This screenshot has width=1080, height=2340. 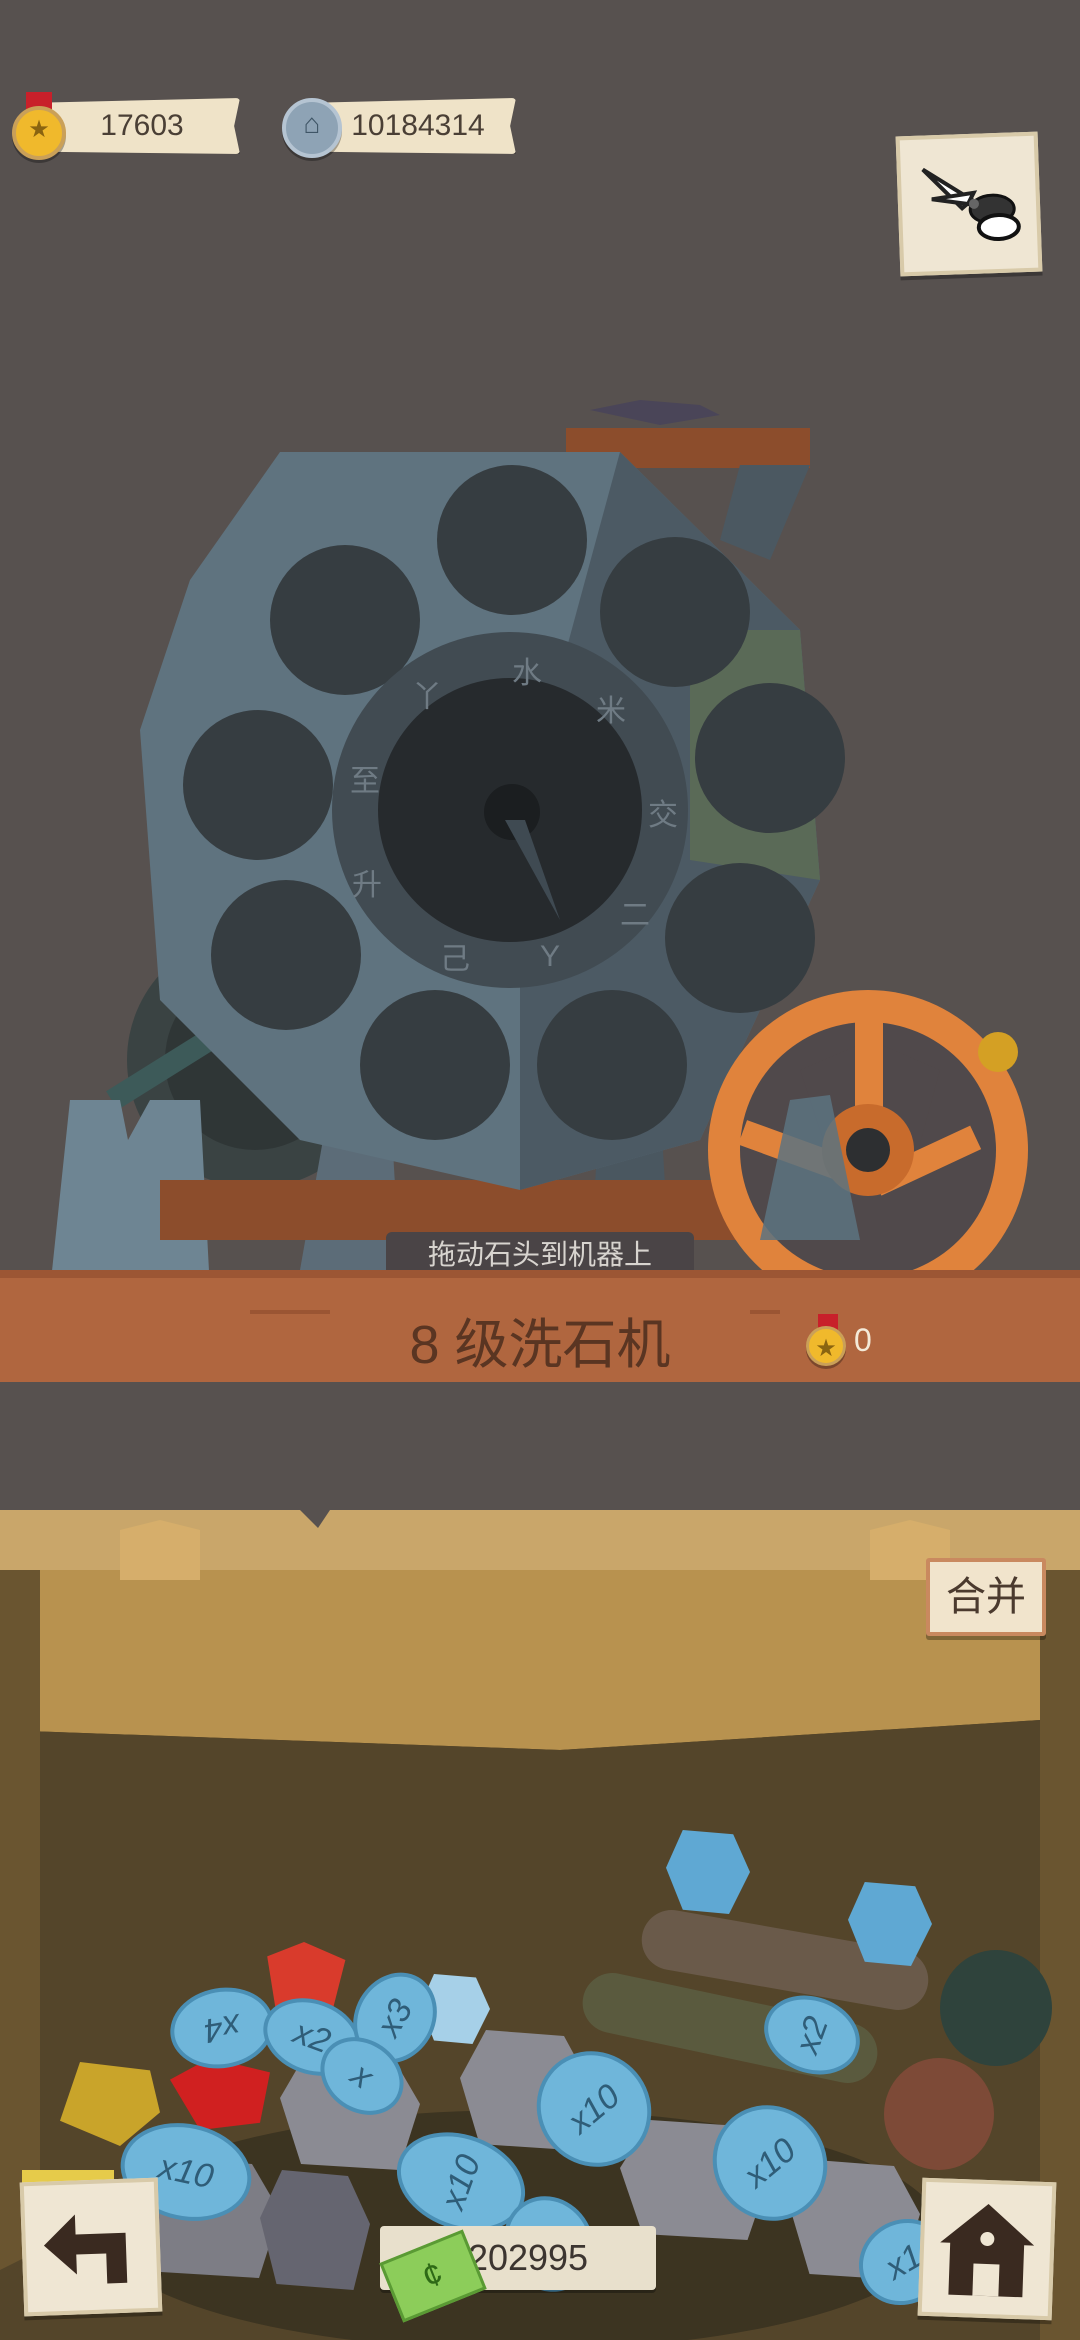 I want to click on back-arrow-icon, so click(x=85, y=2249).